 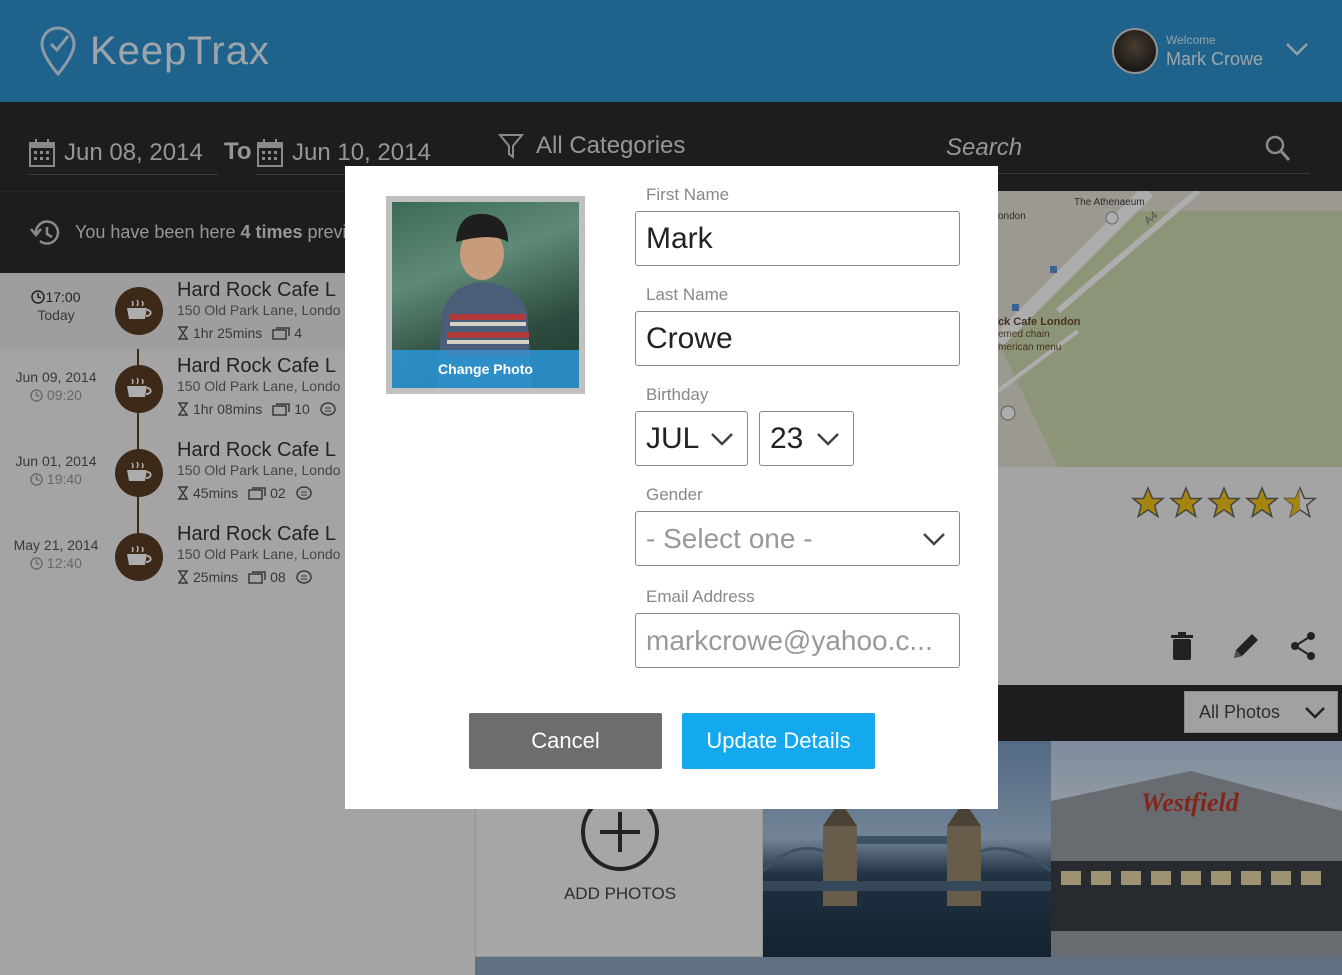 What do you see at coordinates (787, 438) in the screenshot?
I see `birthday-day-value: 23` at bounding box center [787, 438].